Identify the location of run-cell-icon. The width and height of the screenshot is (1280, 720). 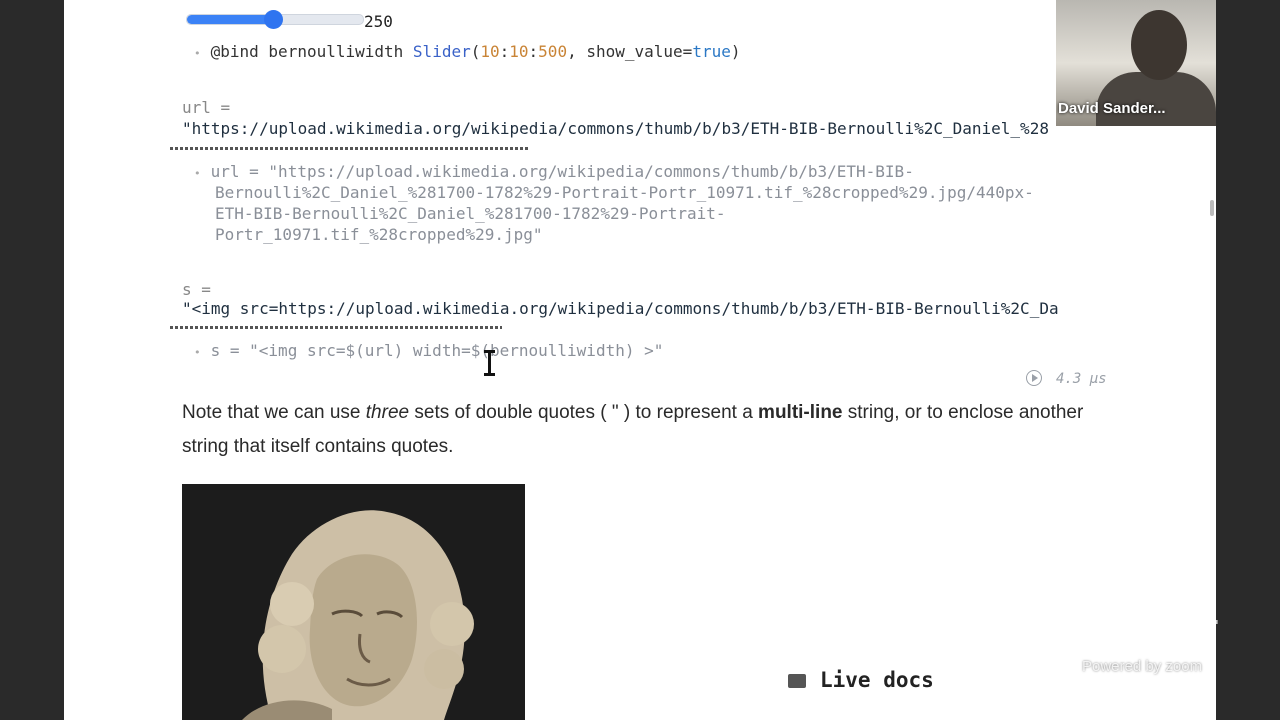
(1034, 378).